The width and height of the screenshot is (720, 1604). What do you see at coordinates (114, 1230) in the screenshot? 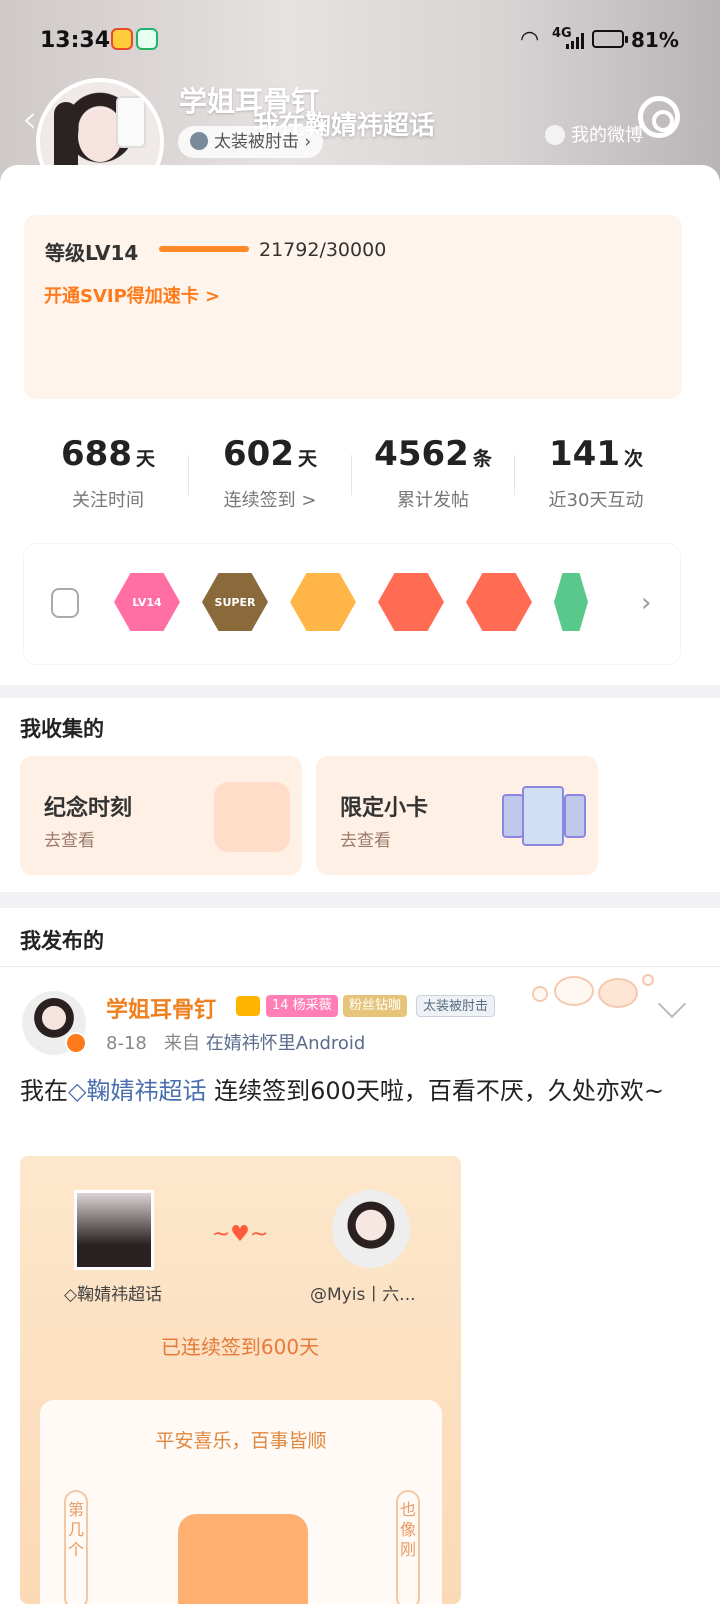
I see `supertopic-image` at bounding box center [114, 1230].